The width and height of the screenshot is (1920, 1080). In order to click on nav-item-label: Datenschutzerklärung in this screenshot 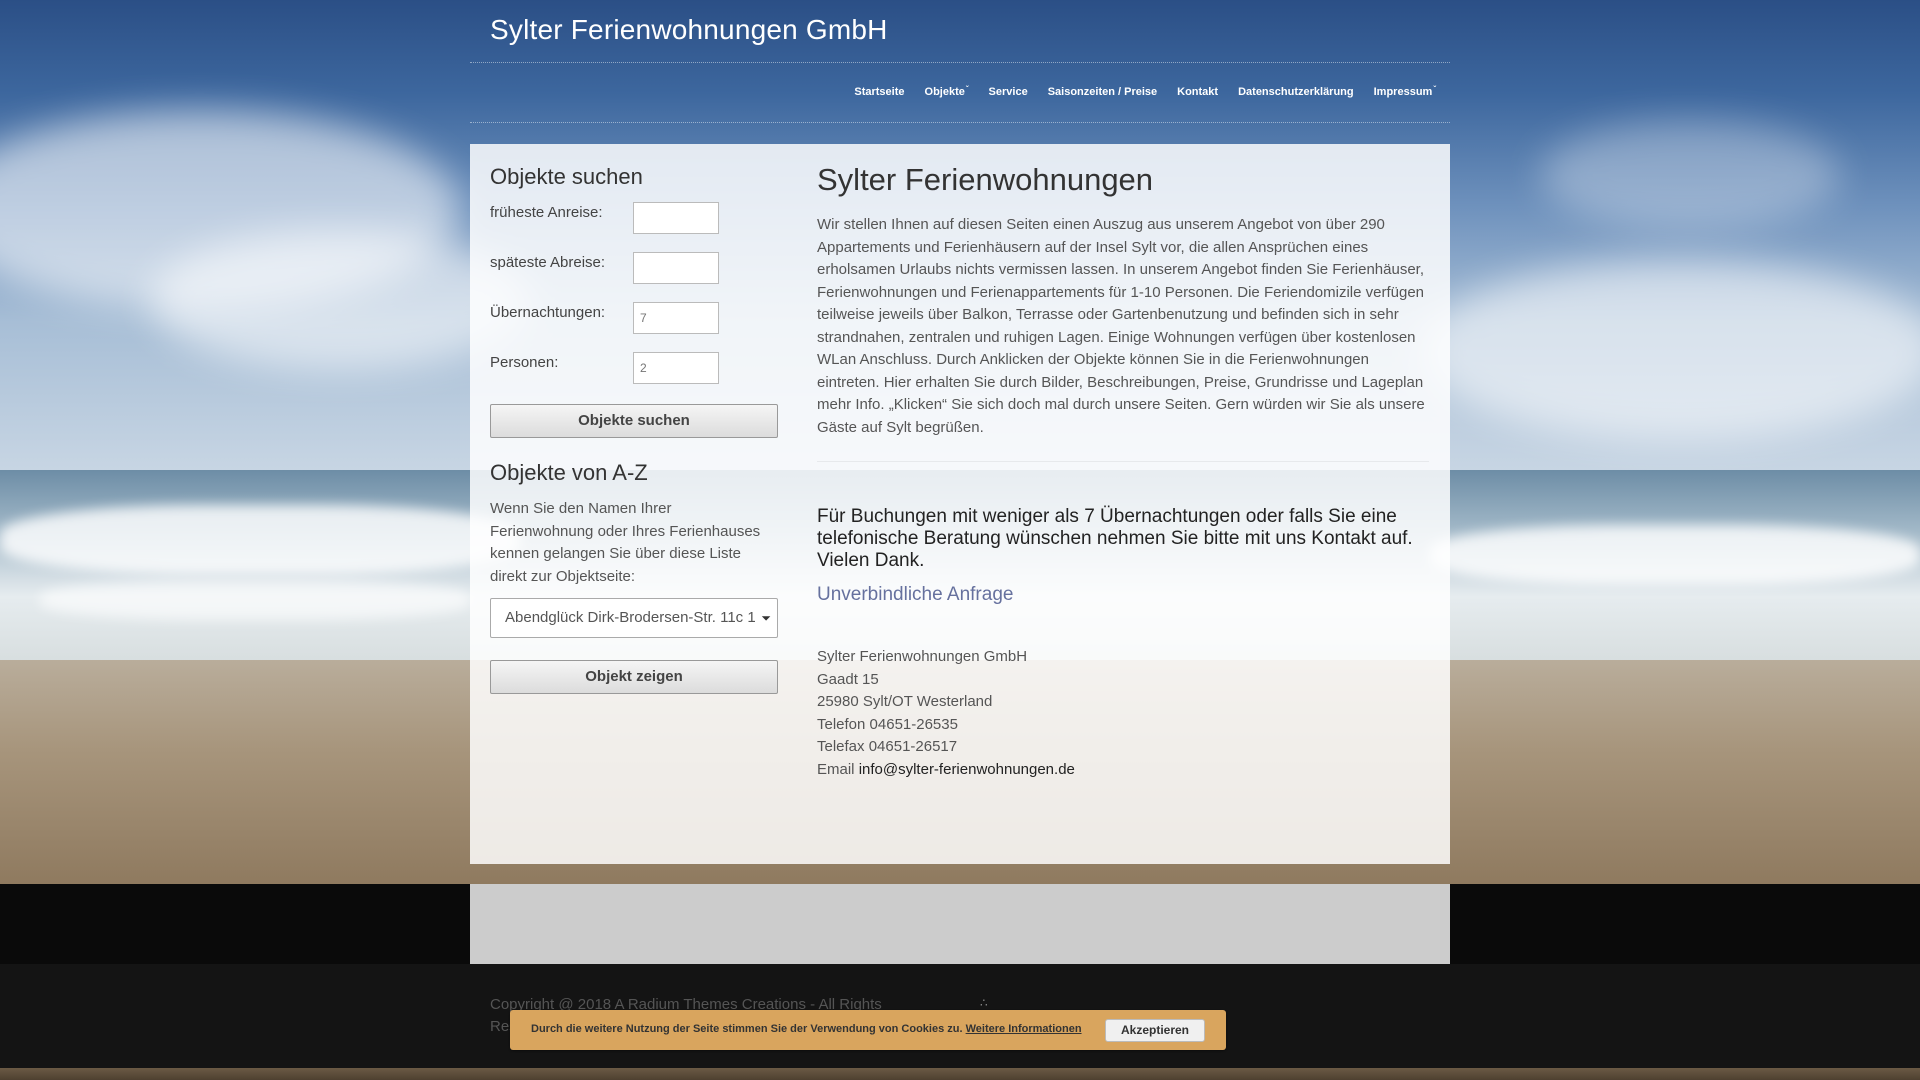, I will do `click(1296, 92)`.